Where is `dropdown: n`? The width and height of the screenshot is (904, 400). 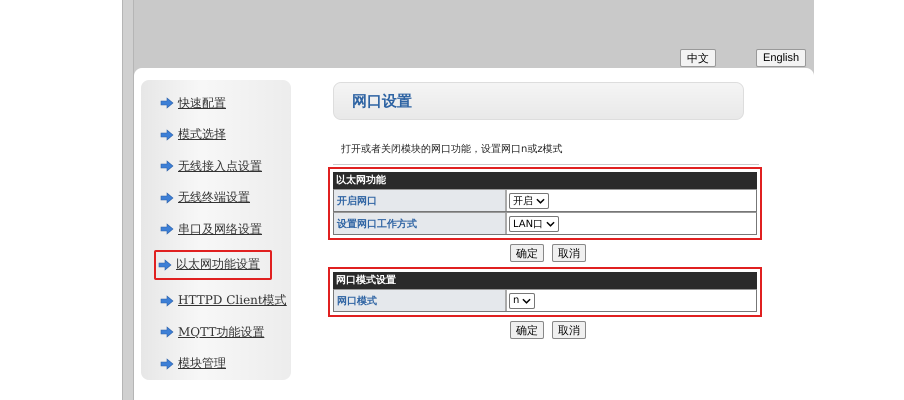 dropdown: n is located at coordinates (522, 300).